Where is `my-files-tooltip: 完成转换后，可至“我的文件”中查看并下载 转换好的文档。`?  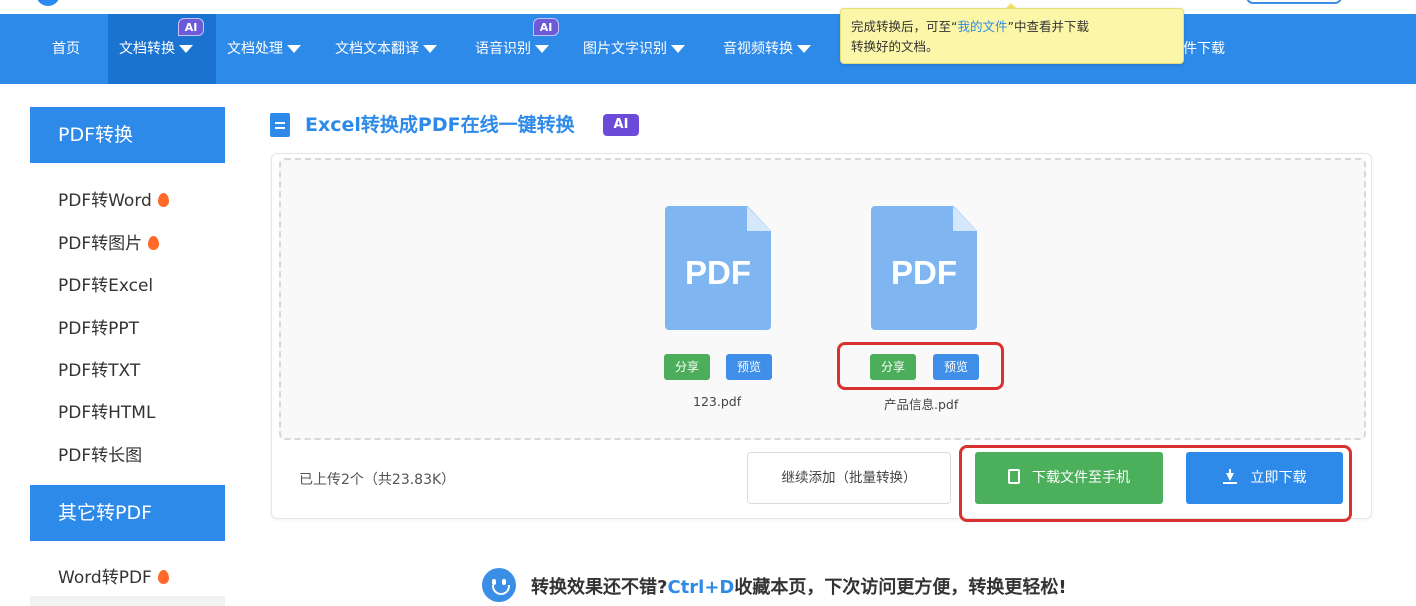 my-files-tooltip: 完成转换后，可至“我的文件”中查看并下载 转换好的文档。 is located at coordinates (1012, 36).